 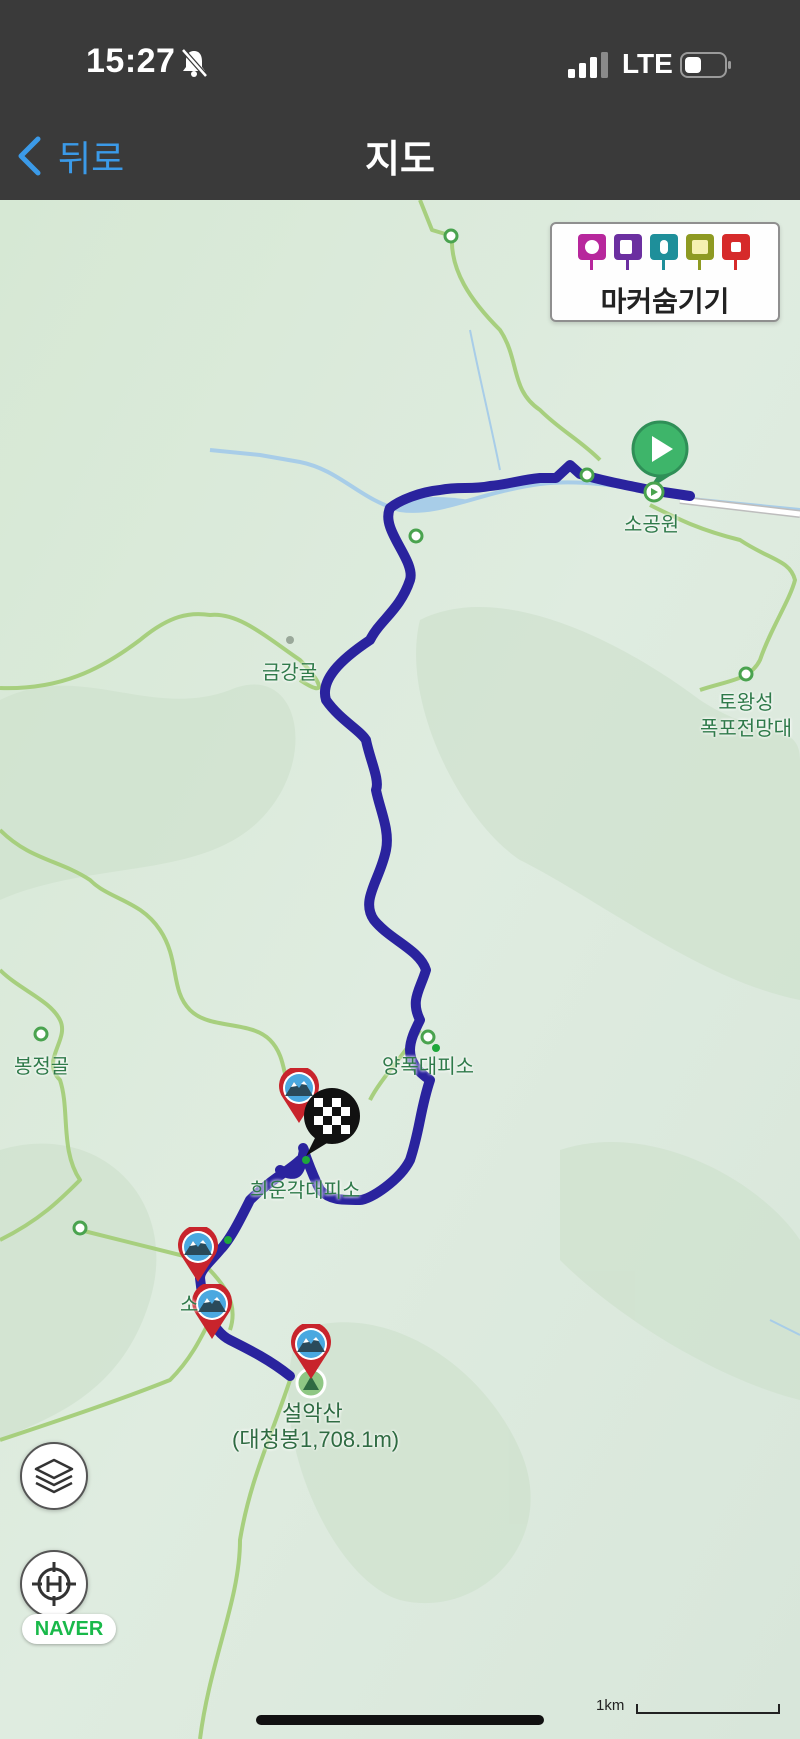 I want to click on crosshair-icon, so click(x=54, y=1584).